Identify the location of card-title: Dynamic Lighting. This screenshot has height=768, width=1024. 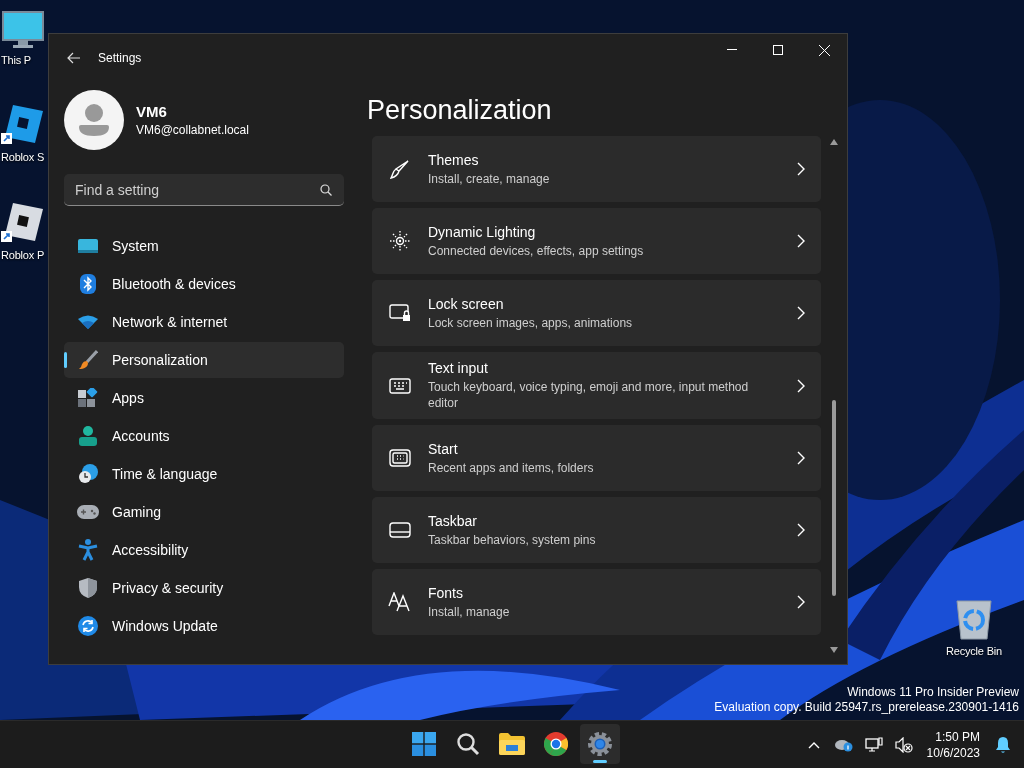
(482, 231).